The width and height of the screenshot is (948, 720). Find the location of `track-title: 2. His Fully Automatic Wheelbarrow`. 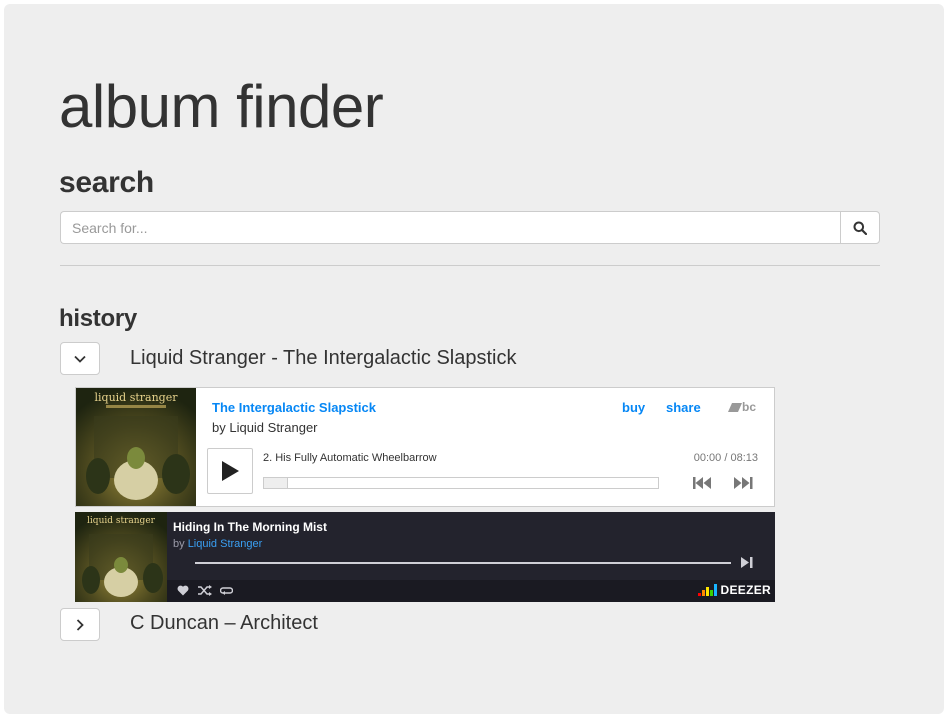

track-title: 2. His Fully Automatic Wheelbarrow is located at coordinates (350, 458).